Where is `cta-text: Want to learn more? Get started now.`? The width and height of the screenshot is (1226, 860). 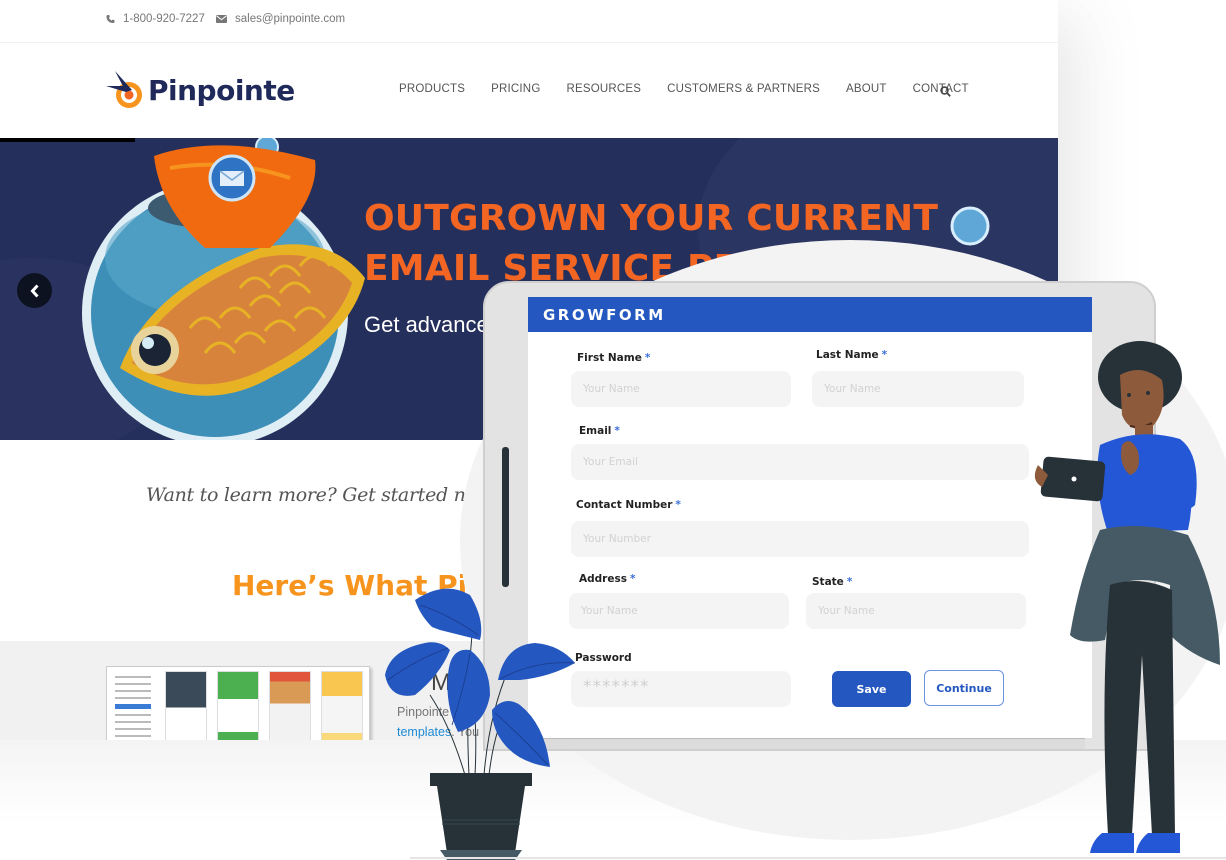
cta-text: Want to learn more? Get started now. is located at coordinates (321, 495).